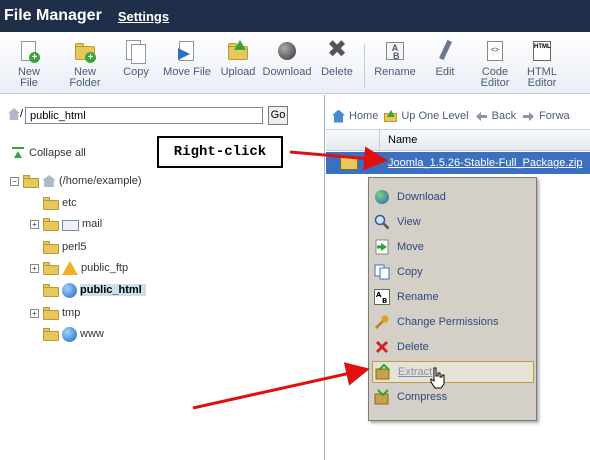  What do you see at coordinates (73, 334) in the screenshot?
I see `tree-item-www: www` at bounding box center [73, 334].